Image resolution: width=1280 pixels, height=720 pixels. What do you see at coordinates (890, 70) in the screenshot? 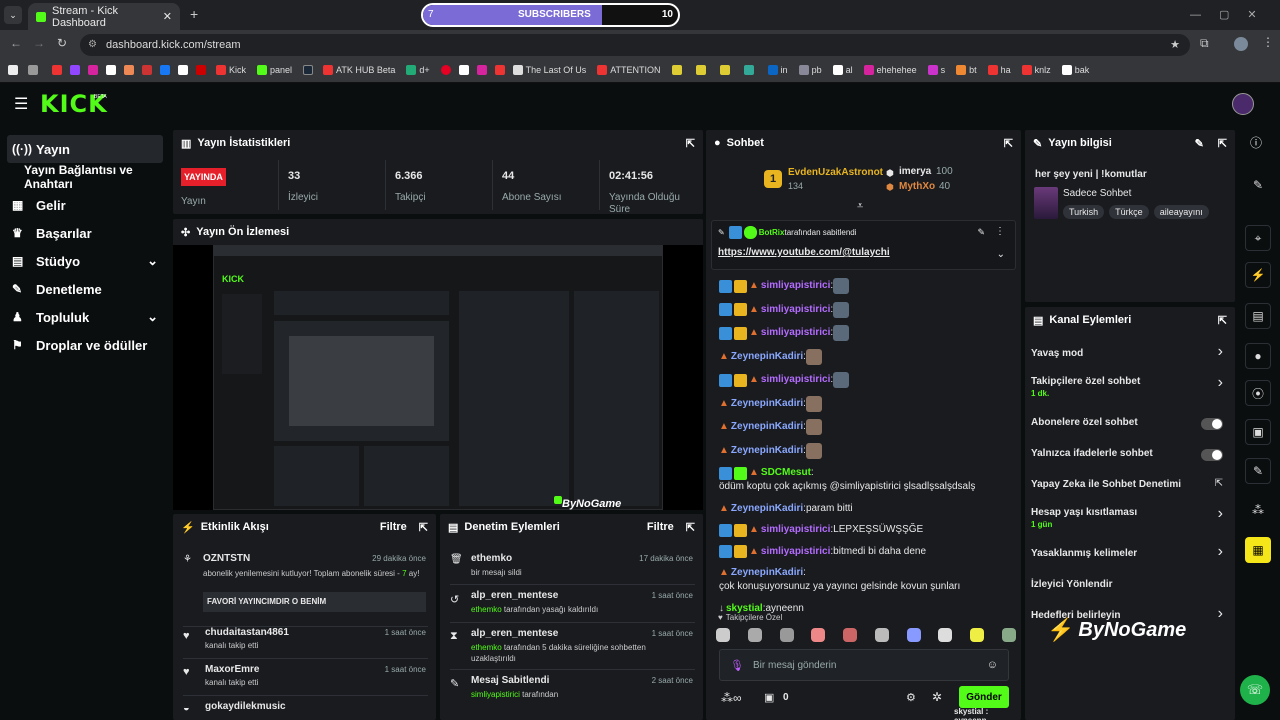
I see `bookmark-item: ehehehee` at bounding box center [890, 70].